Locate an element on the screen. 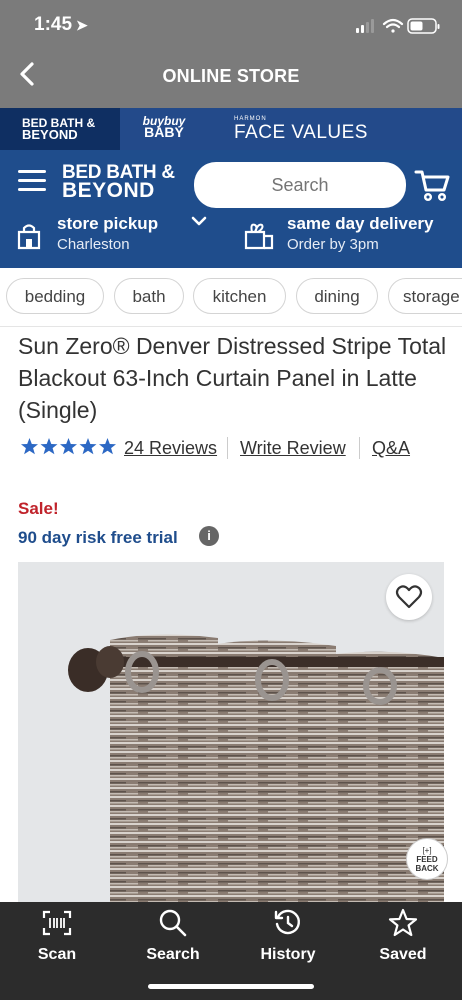 The height and width of the screenshot is (1000, 462). sale-badge: Sale! is located at coordinates (38, 508).